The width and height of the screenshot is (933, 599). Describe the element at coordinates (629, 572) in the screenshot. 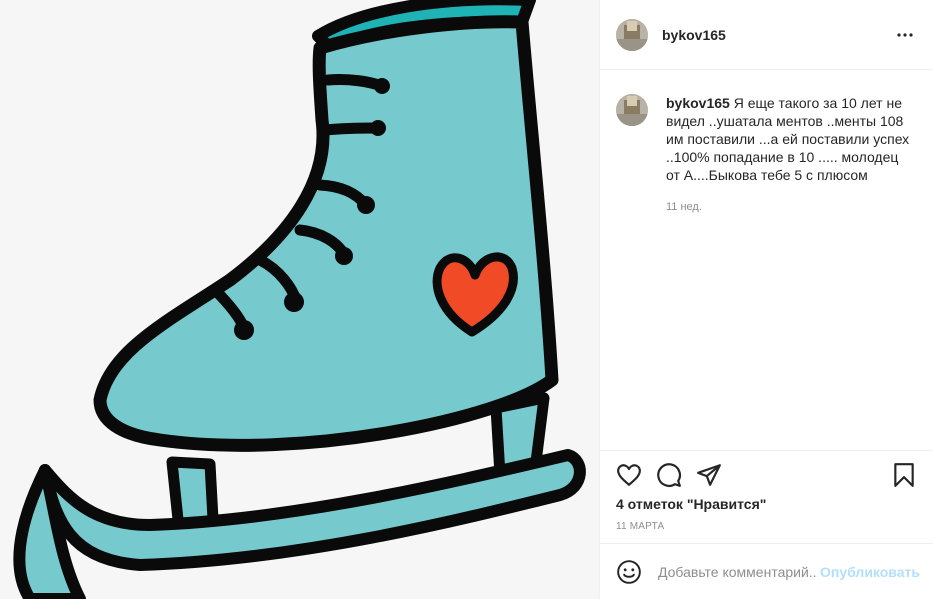

I see `smiley-icon` at that location.